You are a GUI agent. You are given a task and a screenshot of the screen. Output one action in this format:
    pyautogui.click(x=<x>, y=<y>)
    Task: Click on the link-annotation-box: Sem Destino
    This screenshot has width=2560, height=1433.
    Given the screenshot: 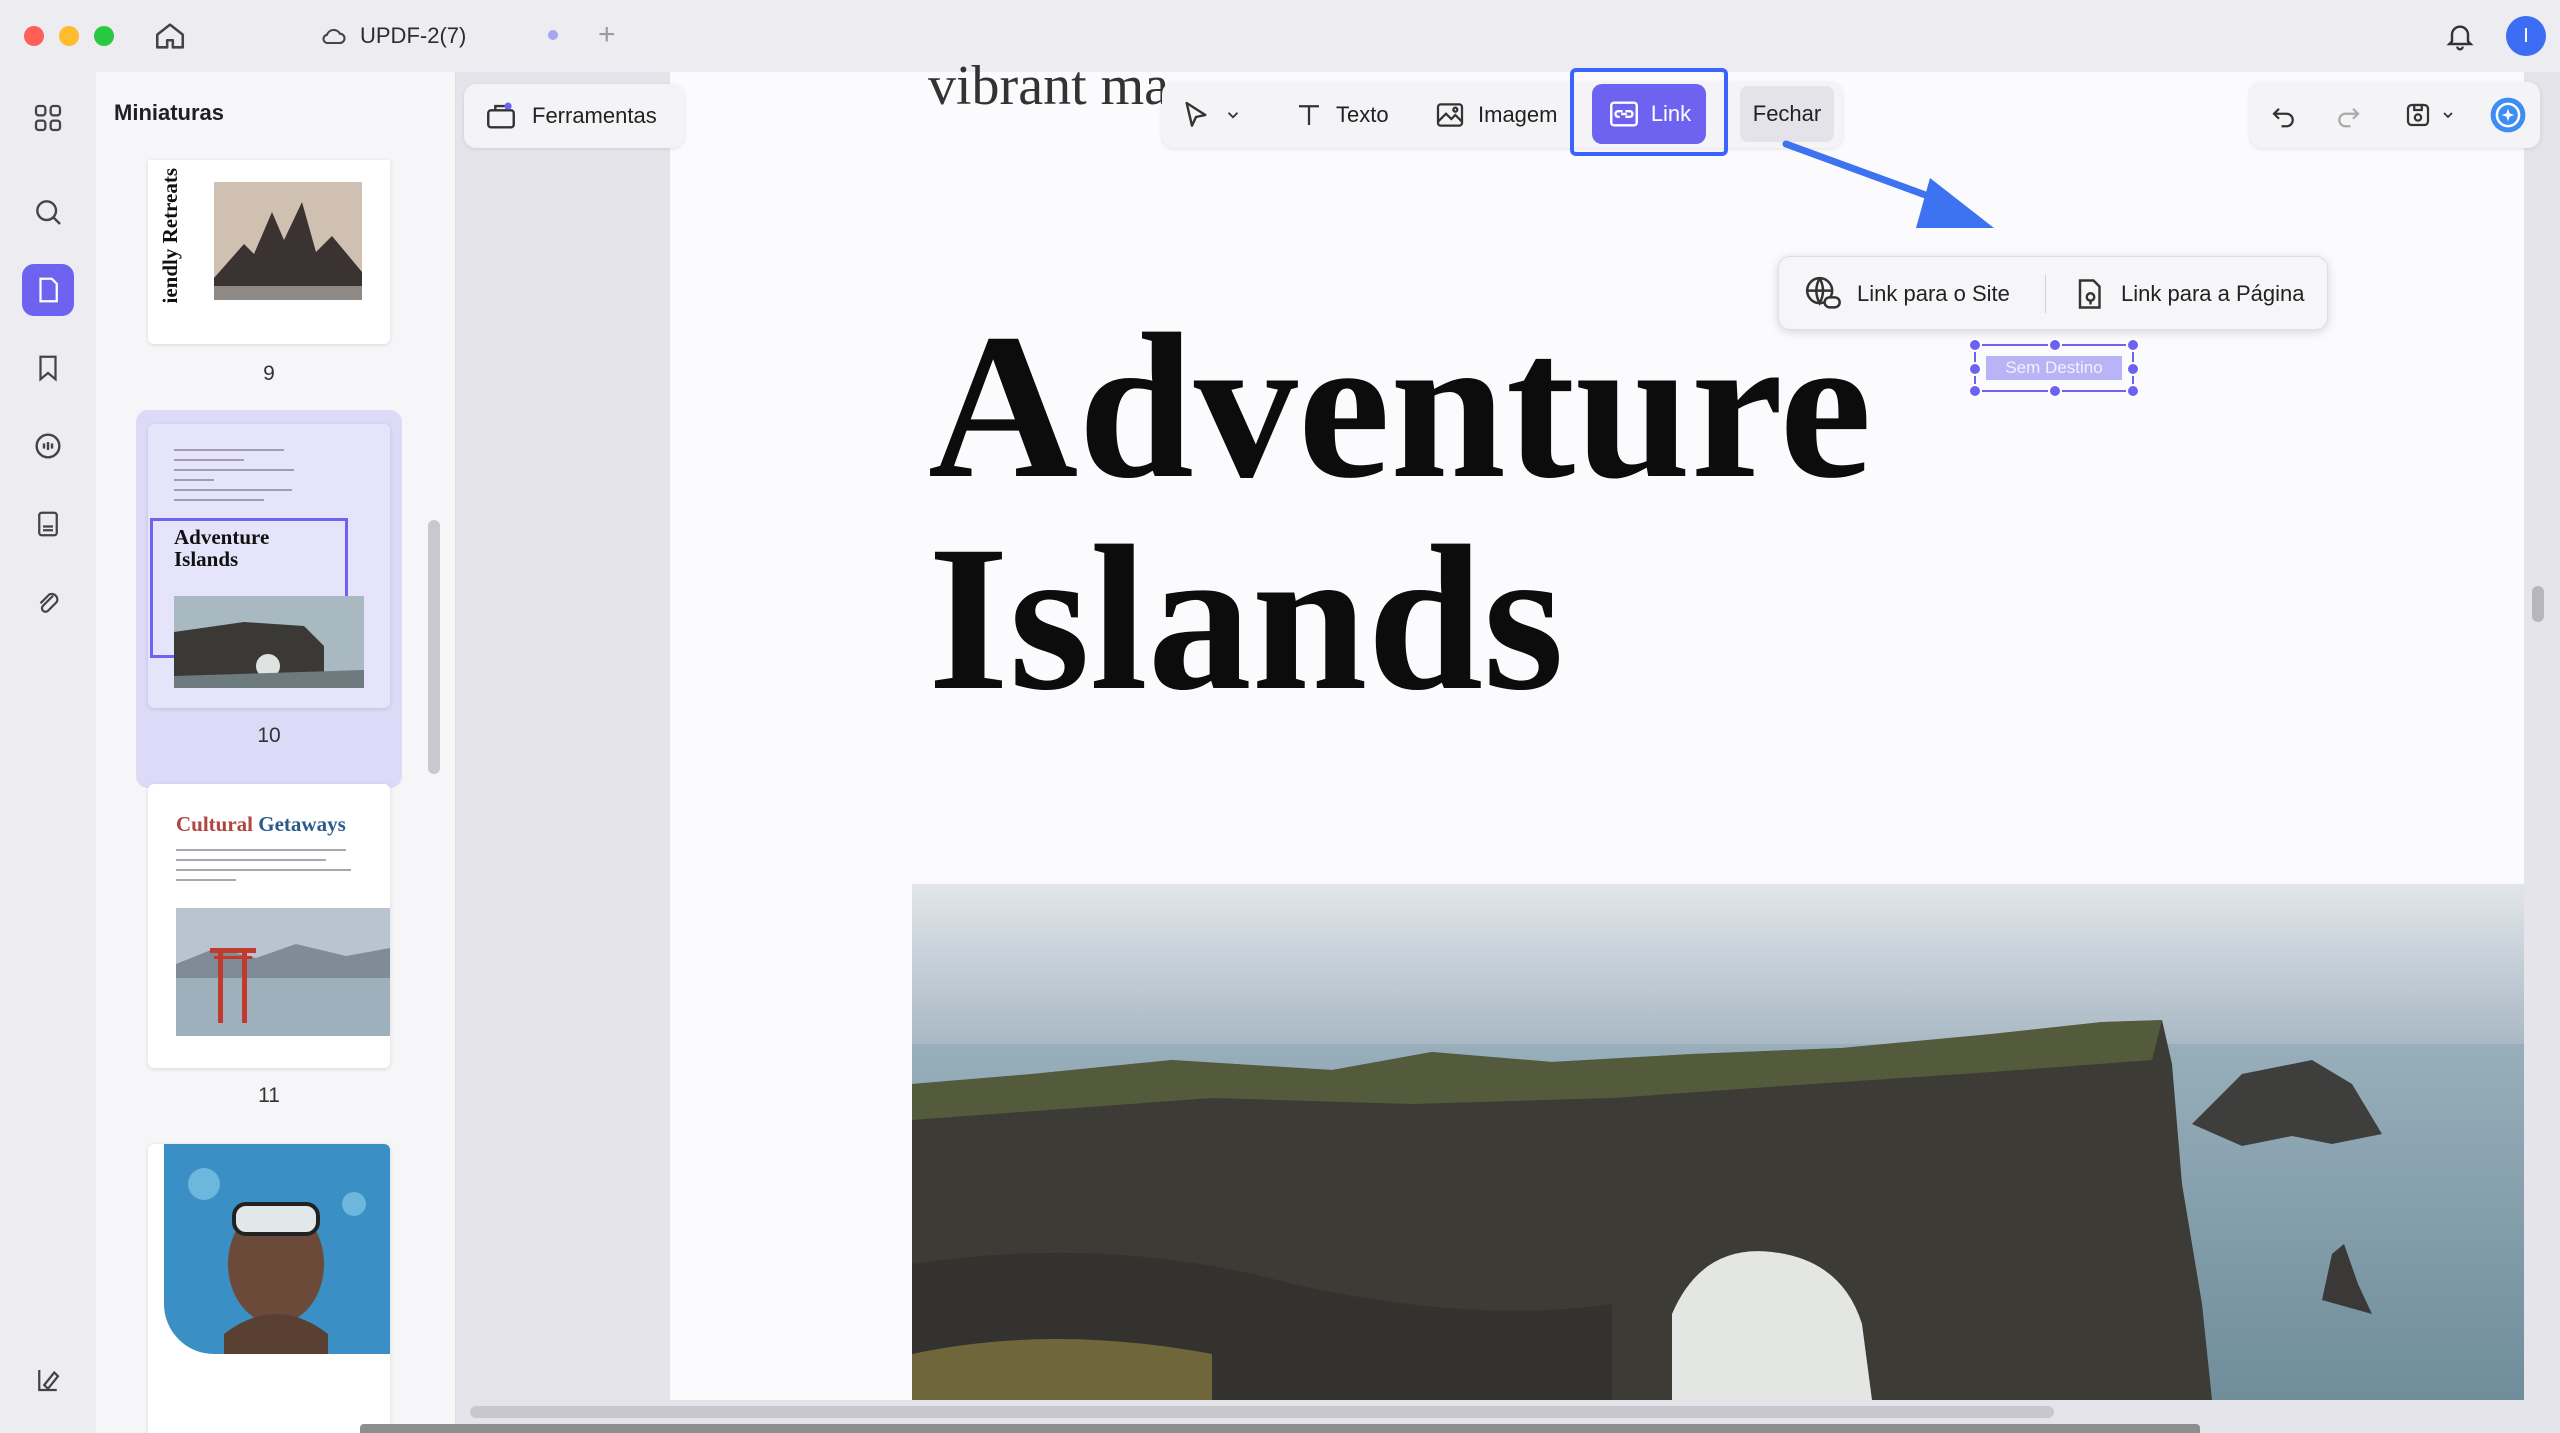 What is the action you would take?
    pyautogui.click(x=2054, y=368)
    